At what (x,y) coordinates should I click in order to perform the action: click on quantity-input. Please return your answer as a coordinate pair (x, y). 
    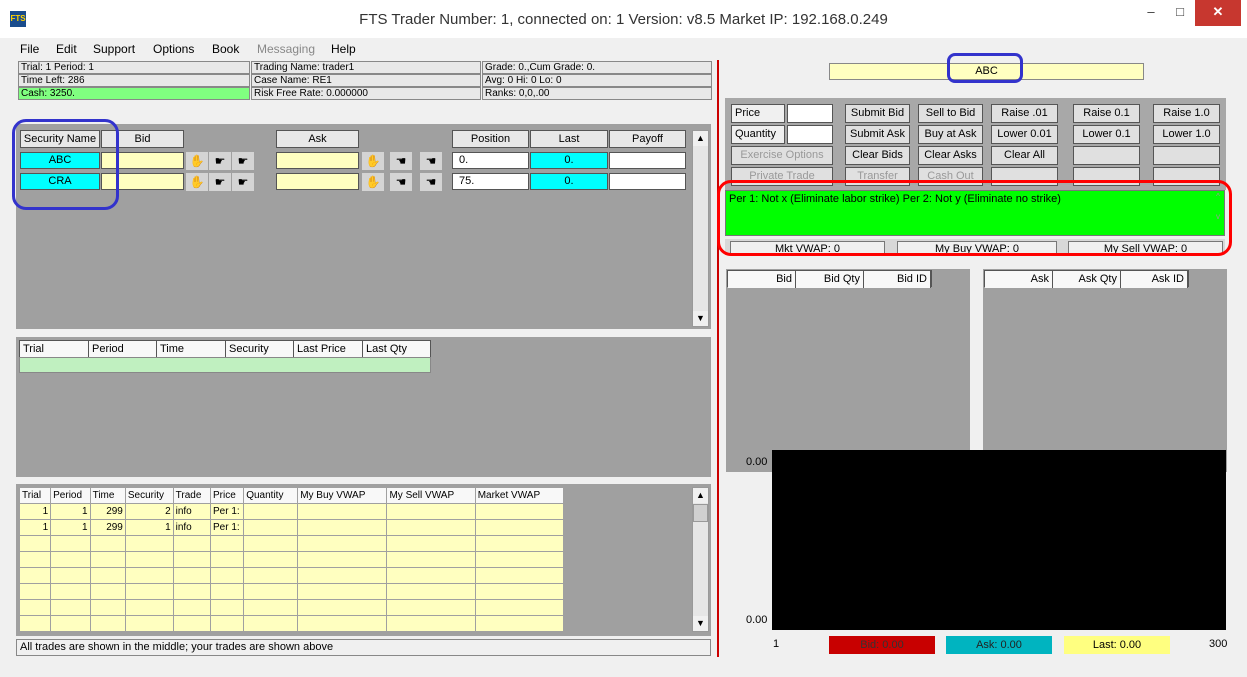
    Looking at the image, I should click on (810, 134).